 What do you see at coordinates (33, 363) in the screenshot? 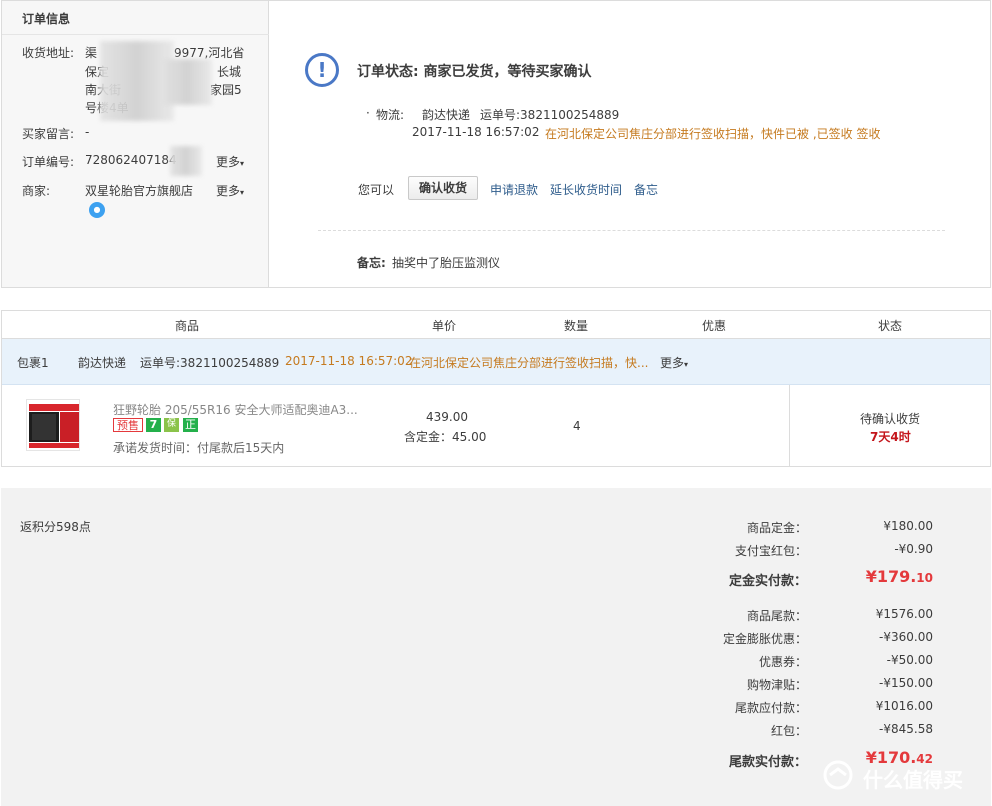
I see `package-label: 包裹1` at bounding box center [33, 363].